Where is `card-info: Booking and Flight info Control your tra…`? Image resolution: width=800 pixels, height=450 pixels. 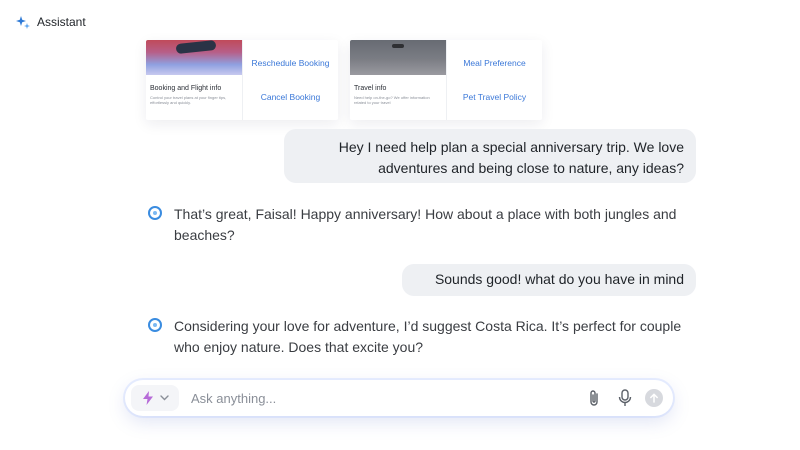 card-info: Booking and Flight info Control your tra… is located at coordinates (194, 80).